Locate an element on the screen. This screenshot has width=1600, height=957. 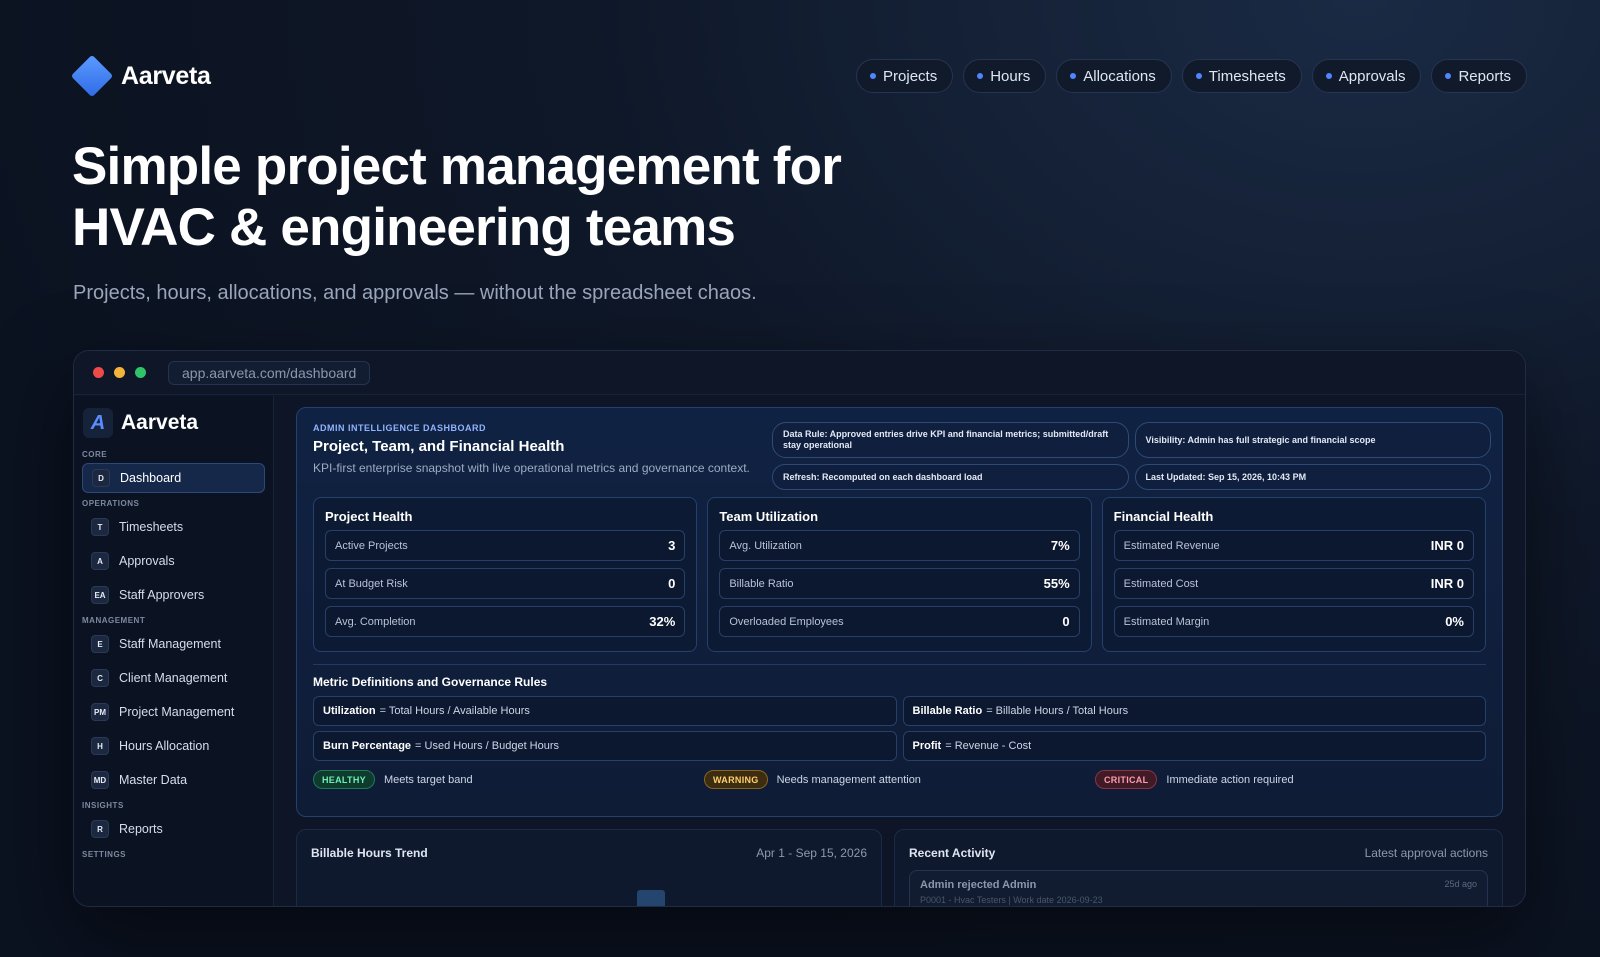
chip-last-updated: Last Updated: Sep 15, 2026, 10:43 PM is located at coordinates (1312, 477).